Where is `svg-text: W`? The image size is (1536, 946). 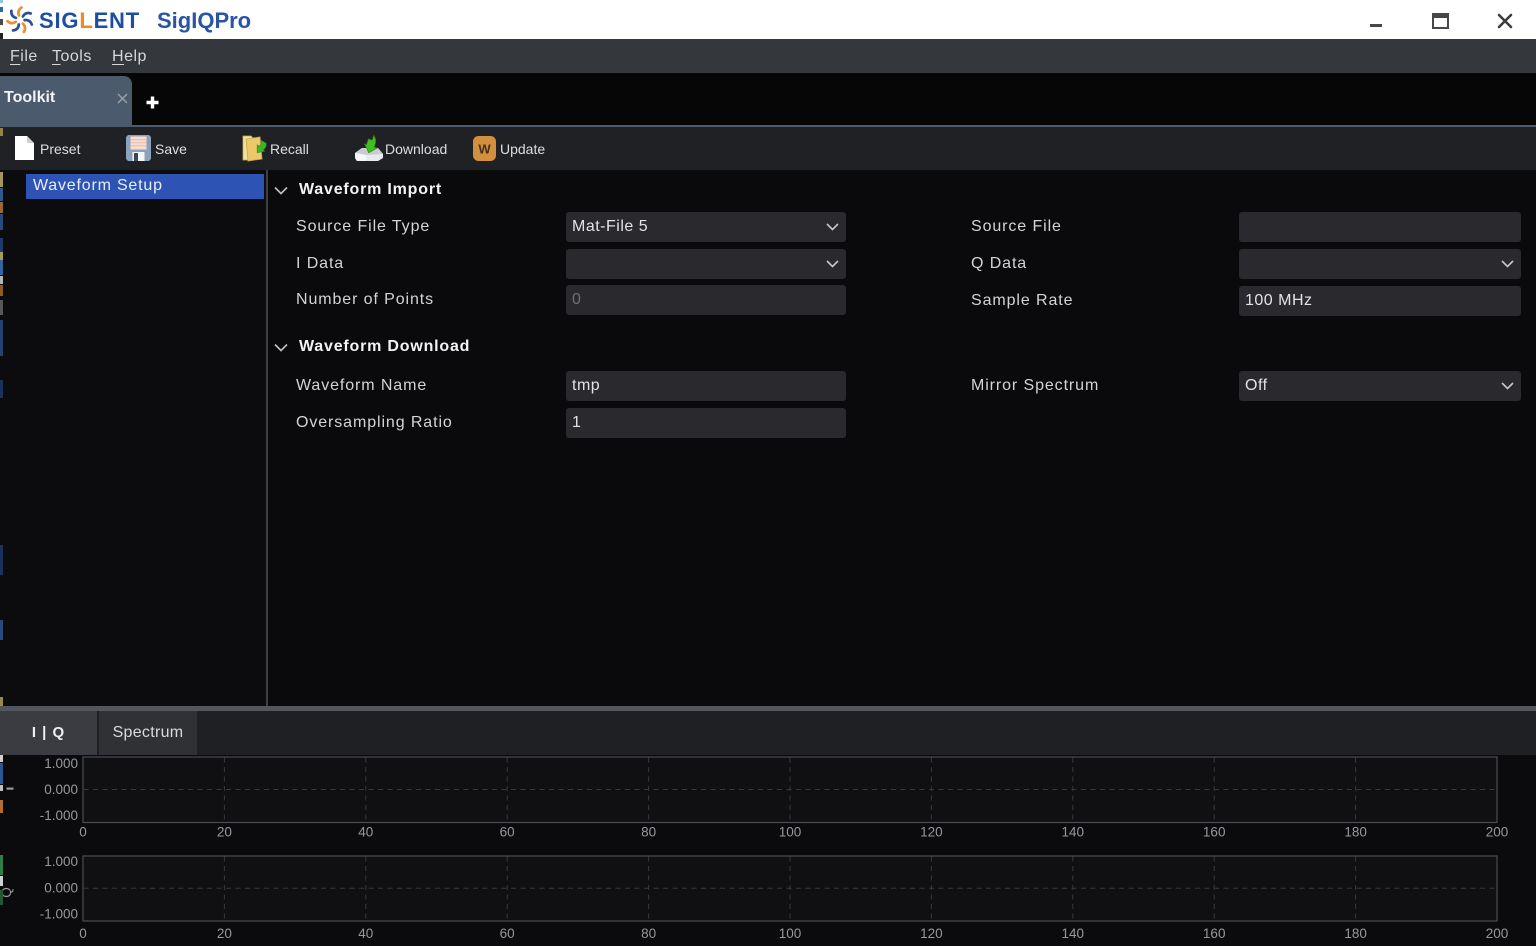
svg-text: W is located at coordinates (484, 149).